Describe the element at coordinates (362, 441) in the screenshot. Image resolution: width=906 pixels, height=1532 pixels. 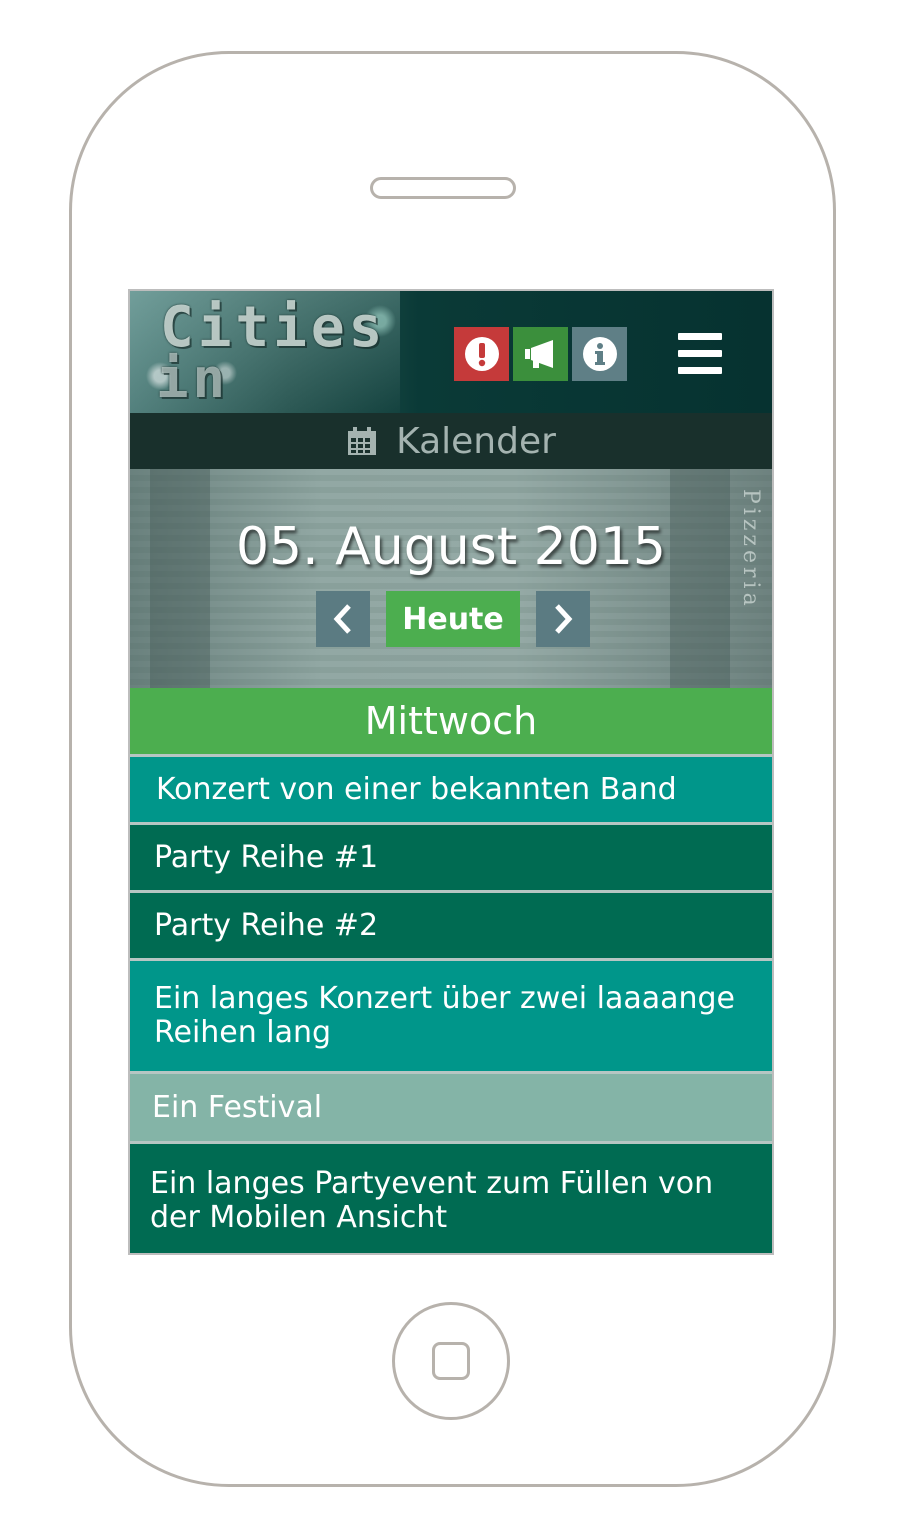
I see `calendar-icon` at that location.